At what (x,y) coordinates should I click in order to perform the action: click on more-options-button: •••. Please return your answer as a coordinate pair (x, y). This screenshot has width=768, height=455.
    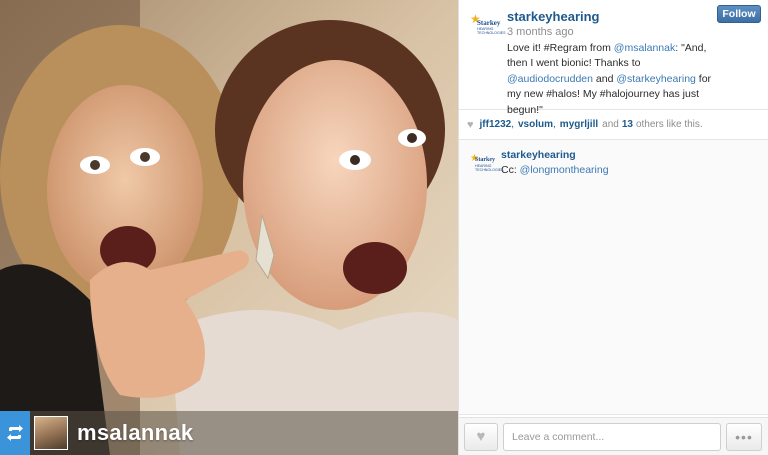
    Looking at the image, I should click on (744, 436).